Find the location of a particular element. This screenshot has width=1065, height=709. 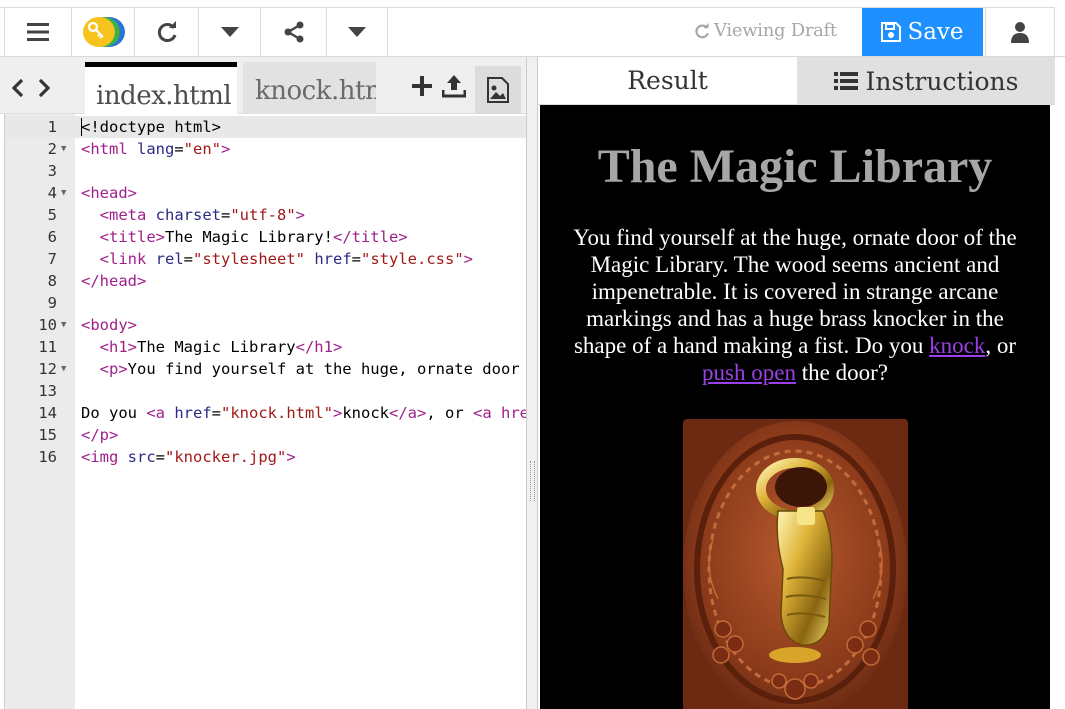

file-navigation is located at coordinates (32, 88).